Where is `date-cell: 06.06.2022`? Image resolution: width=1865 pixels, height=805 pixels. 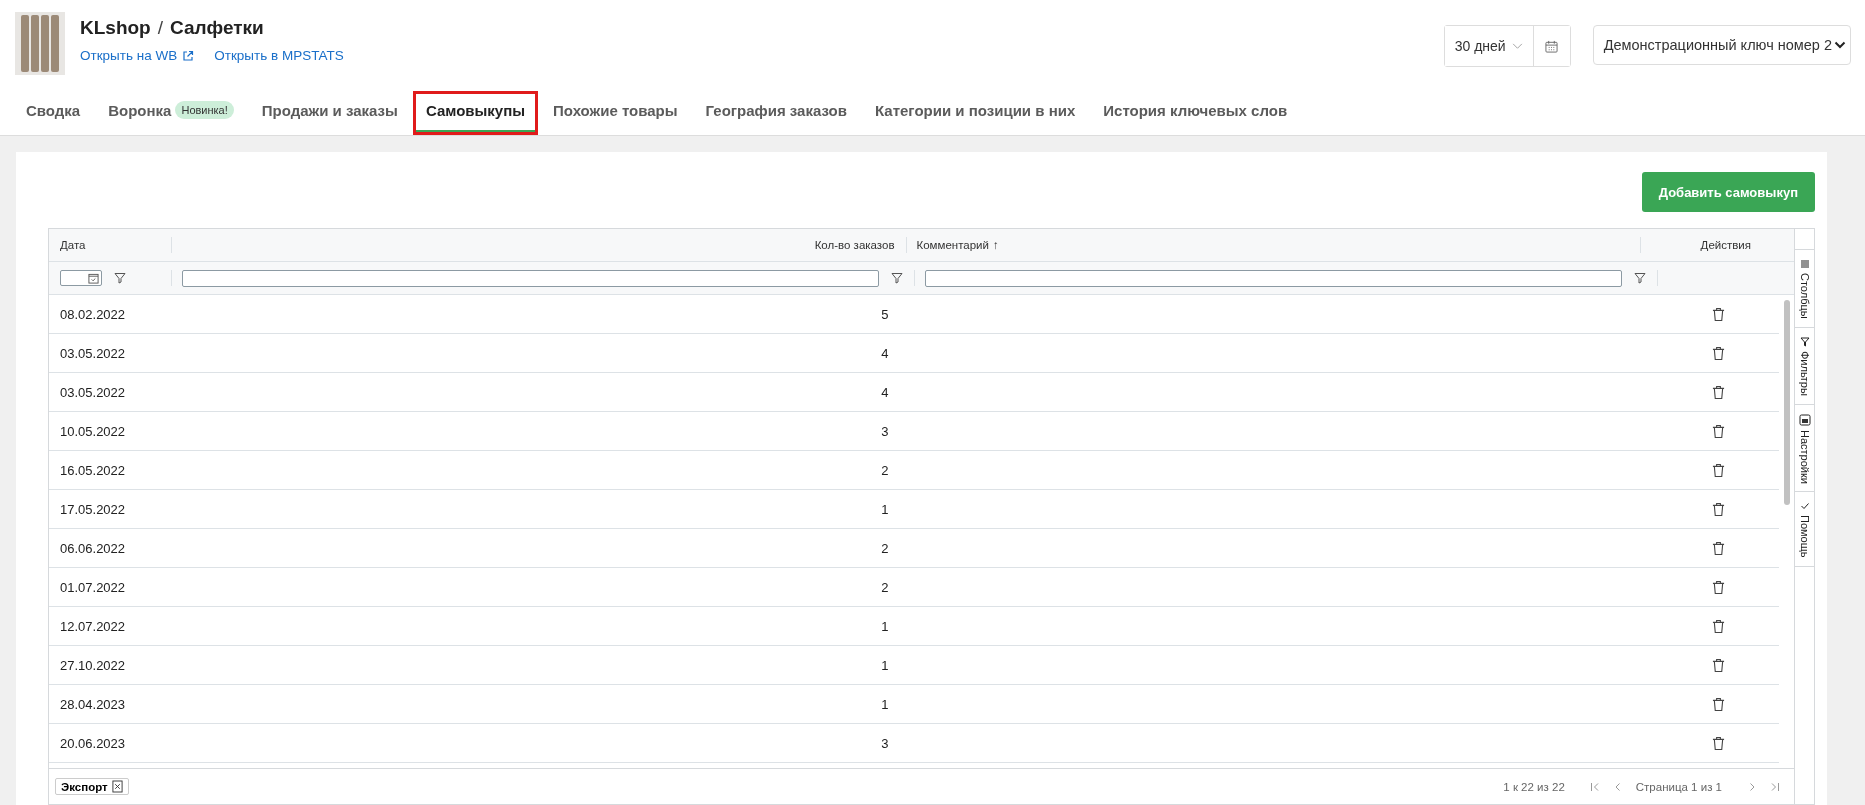 date-cell: 06.06.2022 is located at coordinates (93, 548).